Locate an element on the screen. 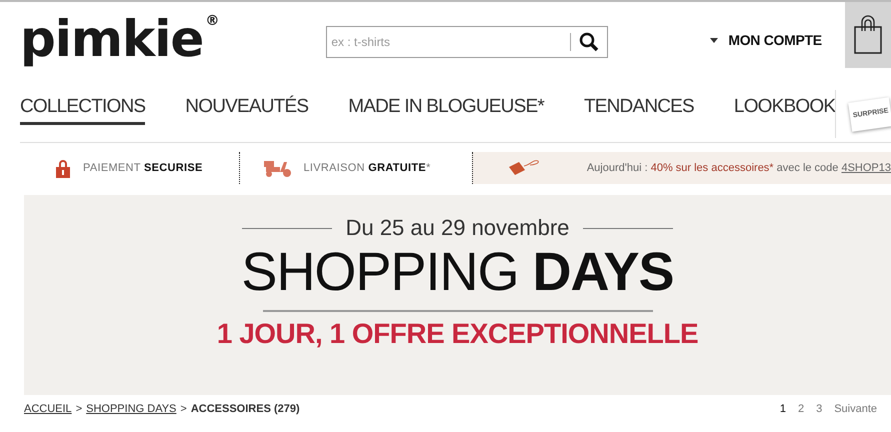 The height and width of the screenshot is (432, 891). promo-text: Aujourd'hui : 40% sur les accessoires* avec le code 4SHOP13 is located at coordinates (738, 168).